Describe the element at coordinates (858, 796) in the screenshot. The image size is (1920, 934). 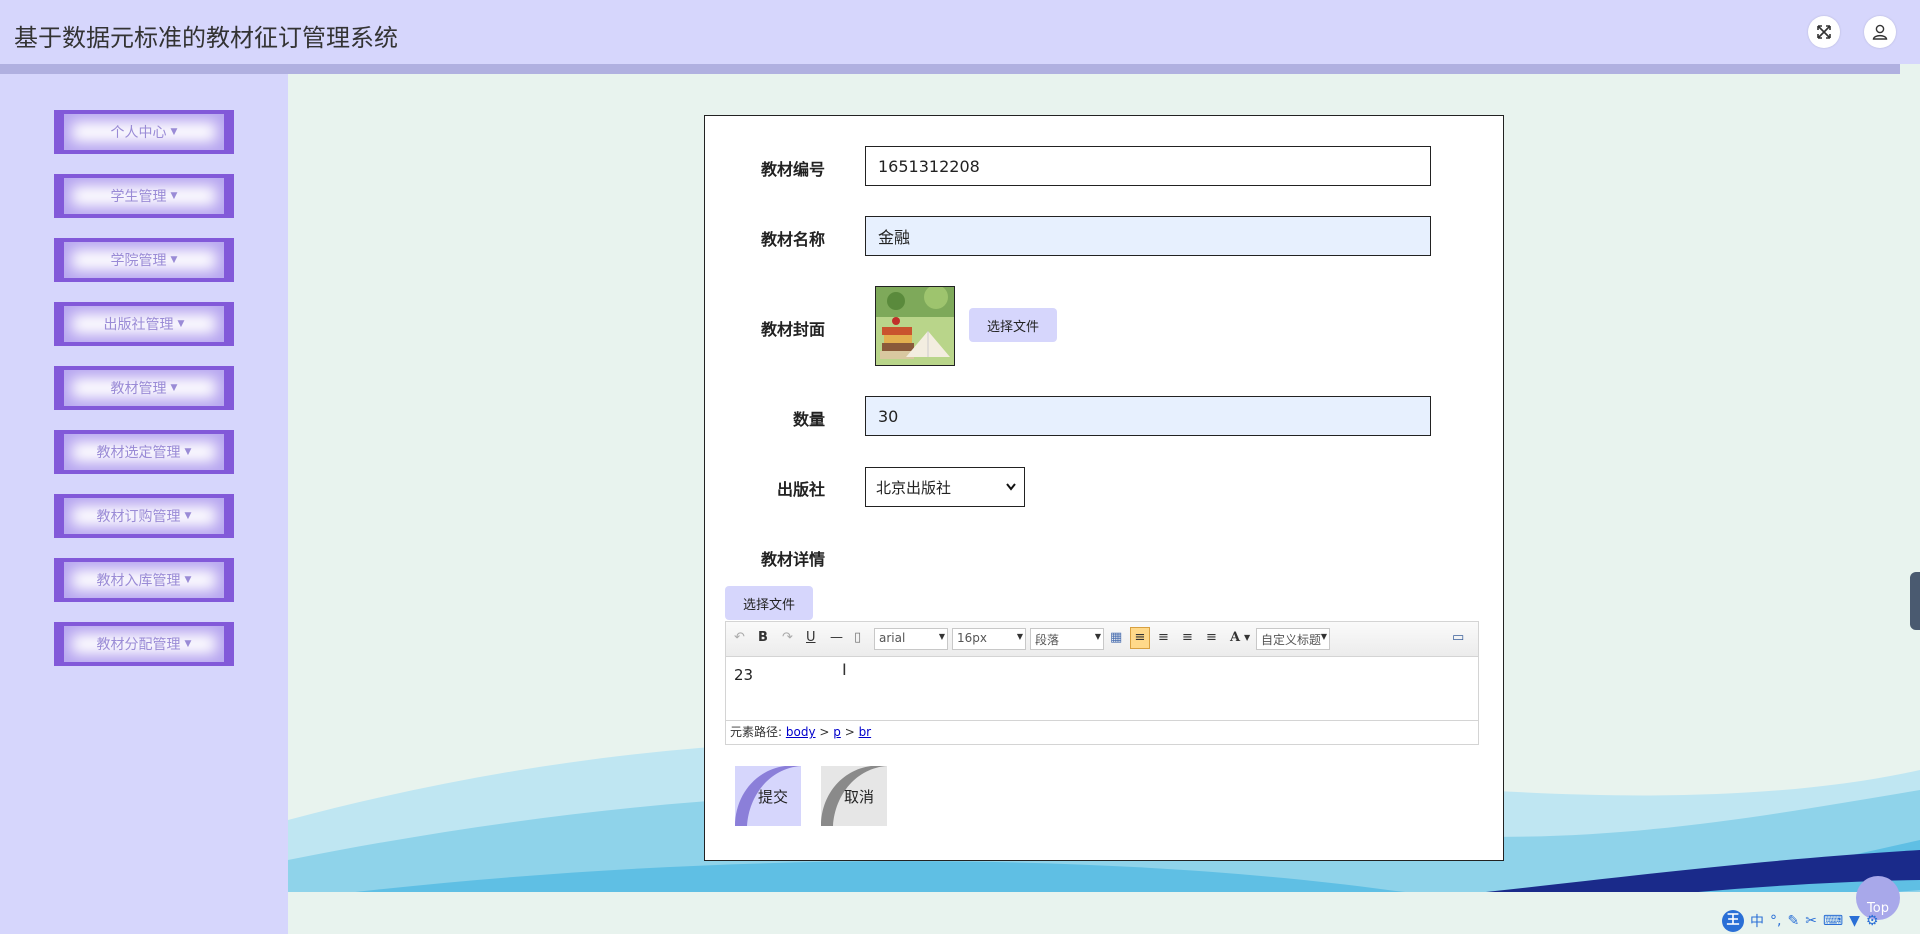
I see `cancel-label: 取消` at that location.